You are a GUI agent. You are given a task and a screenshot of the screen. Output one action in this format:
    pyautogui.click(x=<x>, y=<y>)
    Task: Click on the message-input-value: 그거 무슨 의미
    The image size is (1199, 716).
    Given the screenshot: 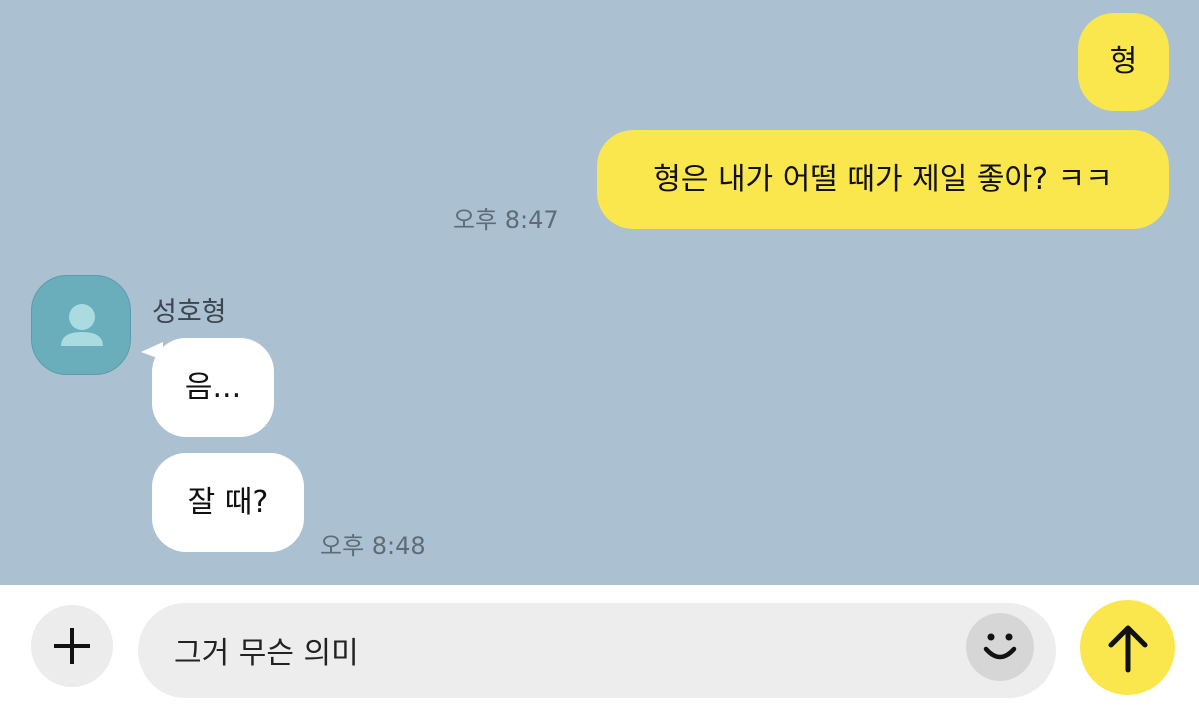 What is the action you would take?
    pyautogui.click(x=266, y=650)
    